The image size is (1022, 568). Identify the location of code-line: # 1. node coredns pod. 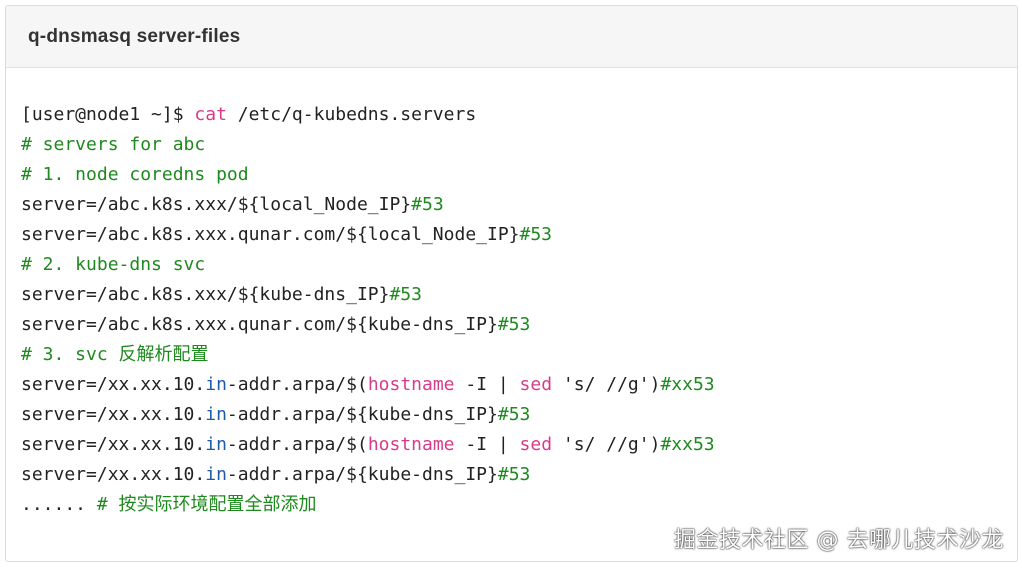
(368, 175).